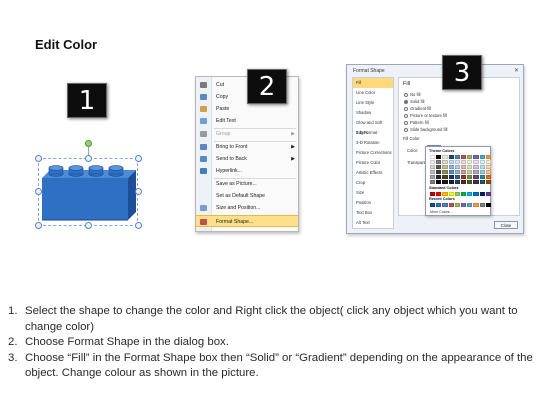 The height and width of the screenshot is (420, 560). I want to click on resize-handle-tm, so click(88, 158).